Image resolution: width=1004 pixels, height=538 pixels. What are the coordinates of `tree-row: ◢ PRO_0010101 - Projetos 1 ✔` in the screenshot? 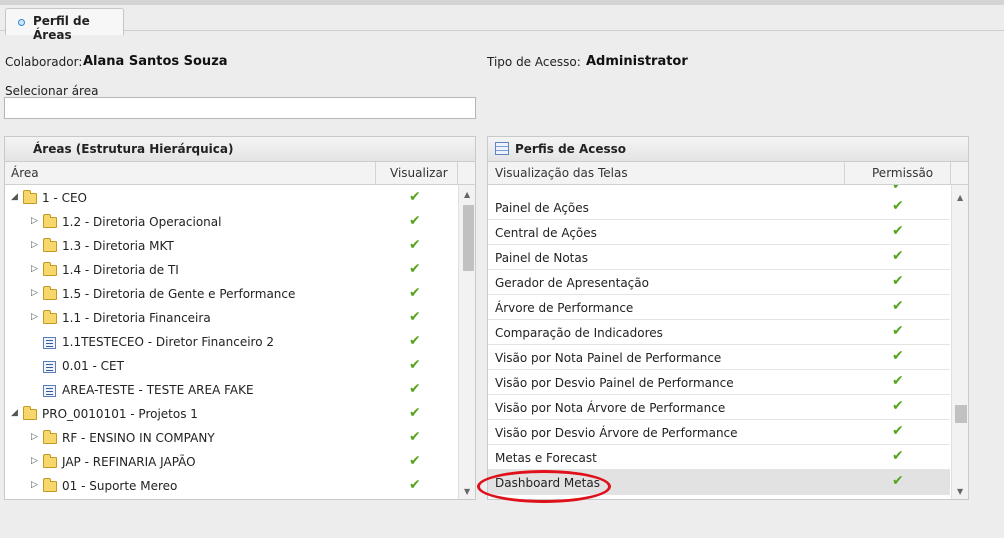 It's located at (231, 415).